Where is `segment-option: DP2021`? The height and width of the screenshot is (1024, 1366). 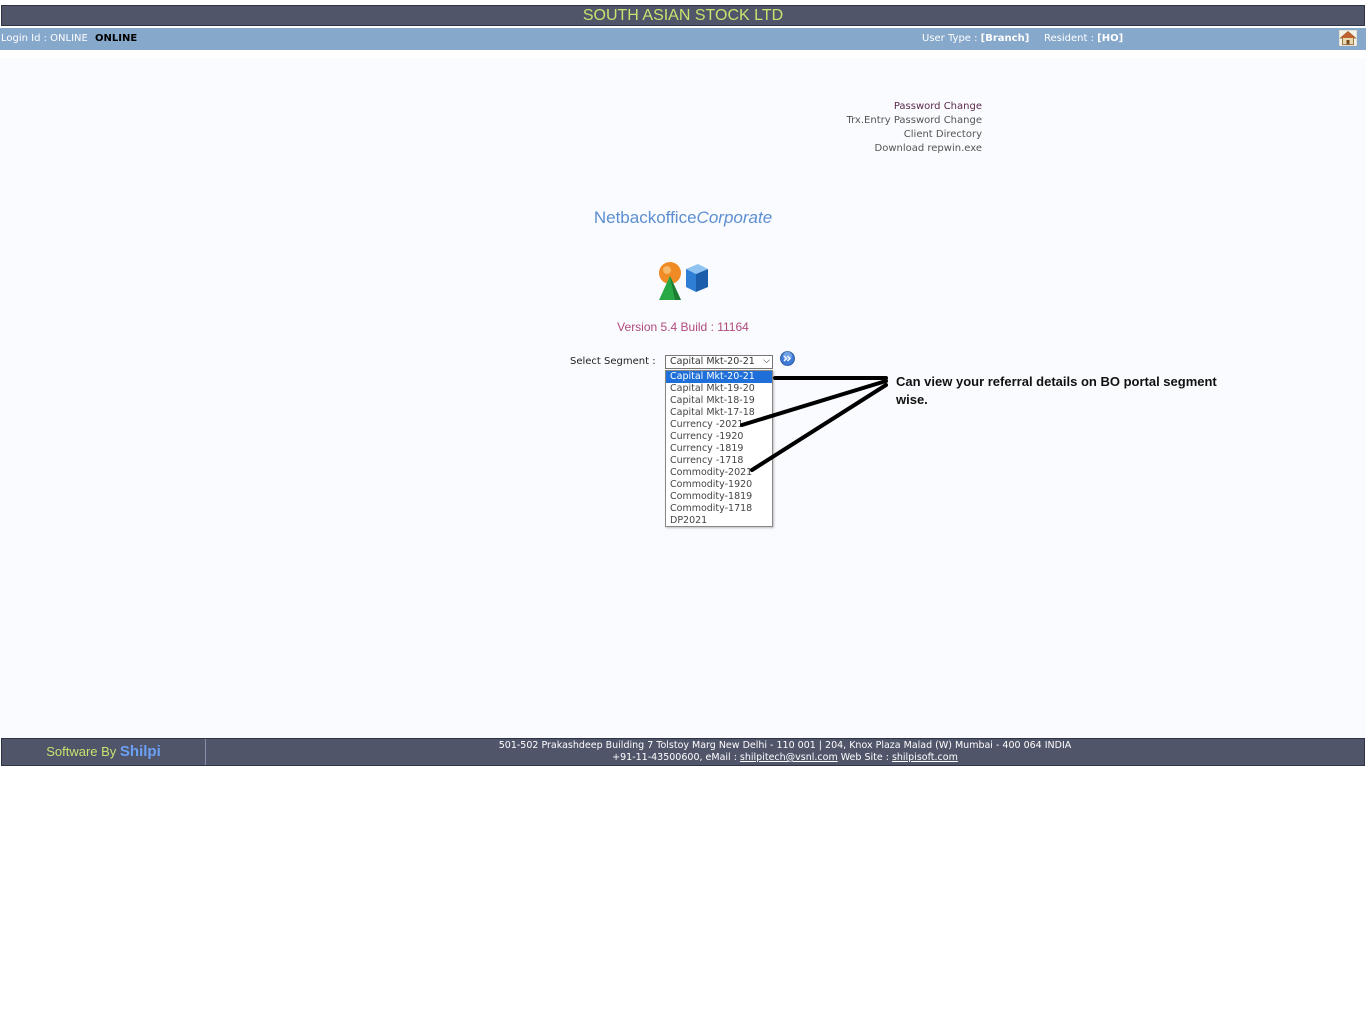 segment-option: DP2021 is located at coordinates (719, 521).